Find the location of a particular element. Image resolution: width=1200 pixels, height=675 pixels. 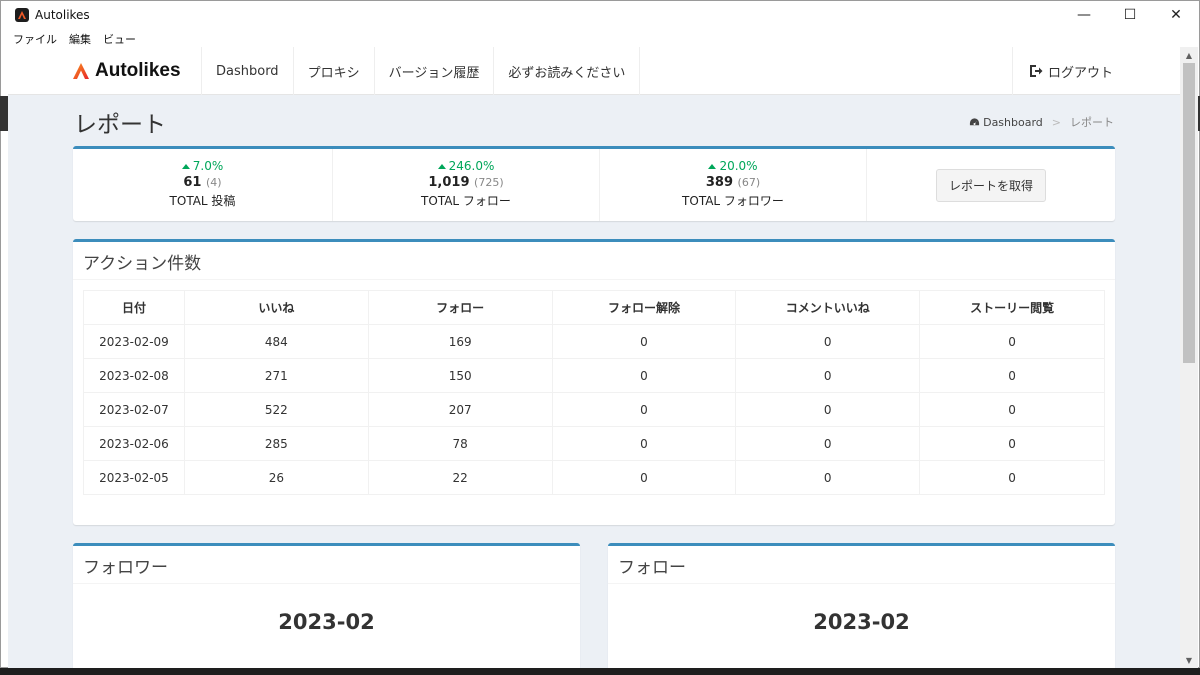

brand-a-icon is located at coordinates (81, 71).